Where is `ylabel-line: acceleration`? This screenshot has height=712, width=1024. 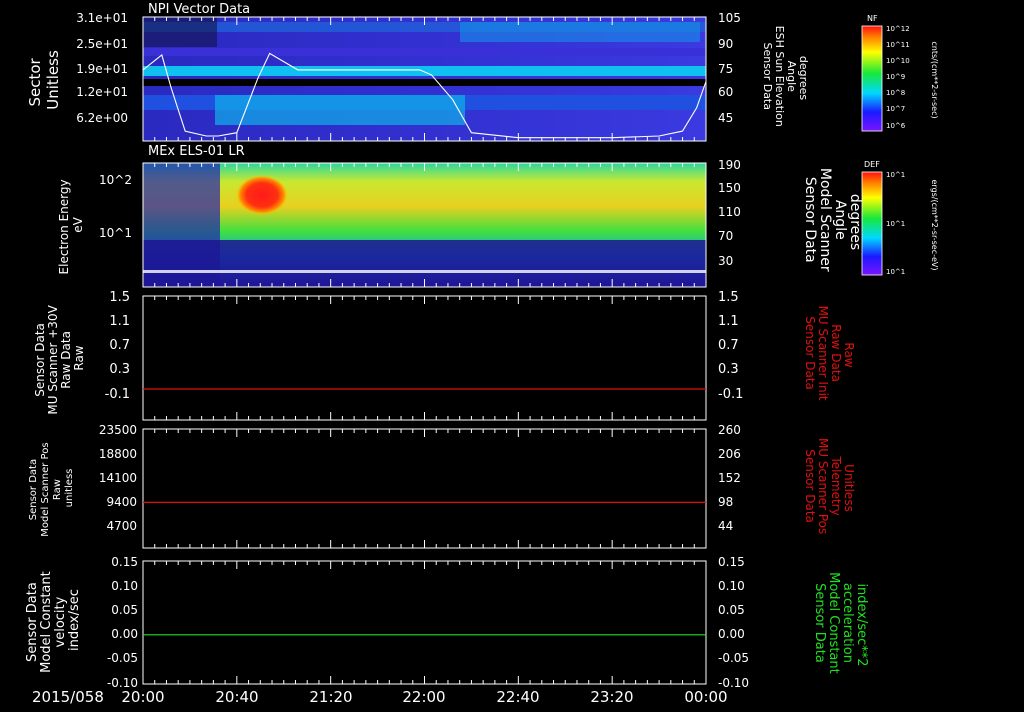
ylabel-line: acceleration is located at coordinates (847, 623).